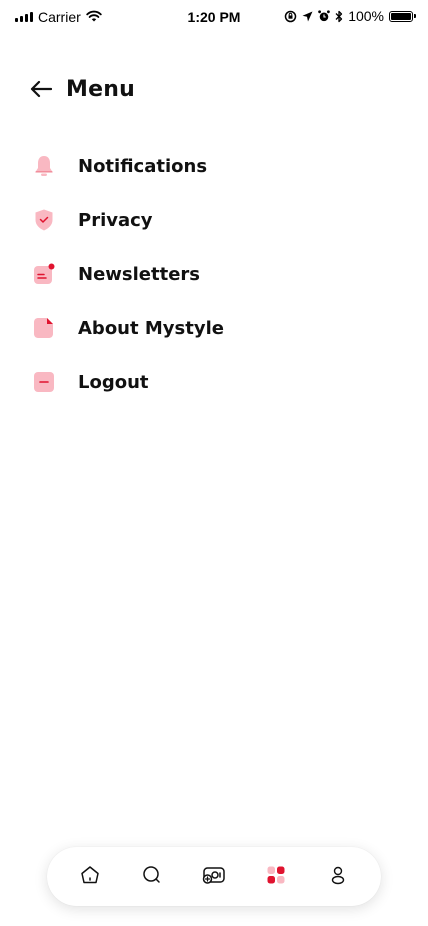  I want to click on bottom-tab-bar, so click(214, 876).